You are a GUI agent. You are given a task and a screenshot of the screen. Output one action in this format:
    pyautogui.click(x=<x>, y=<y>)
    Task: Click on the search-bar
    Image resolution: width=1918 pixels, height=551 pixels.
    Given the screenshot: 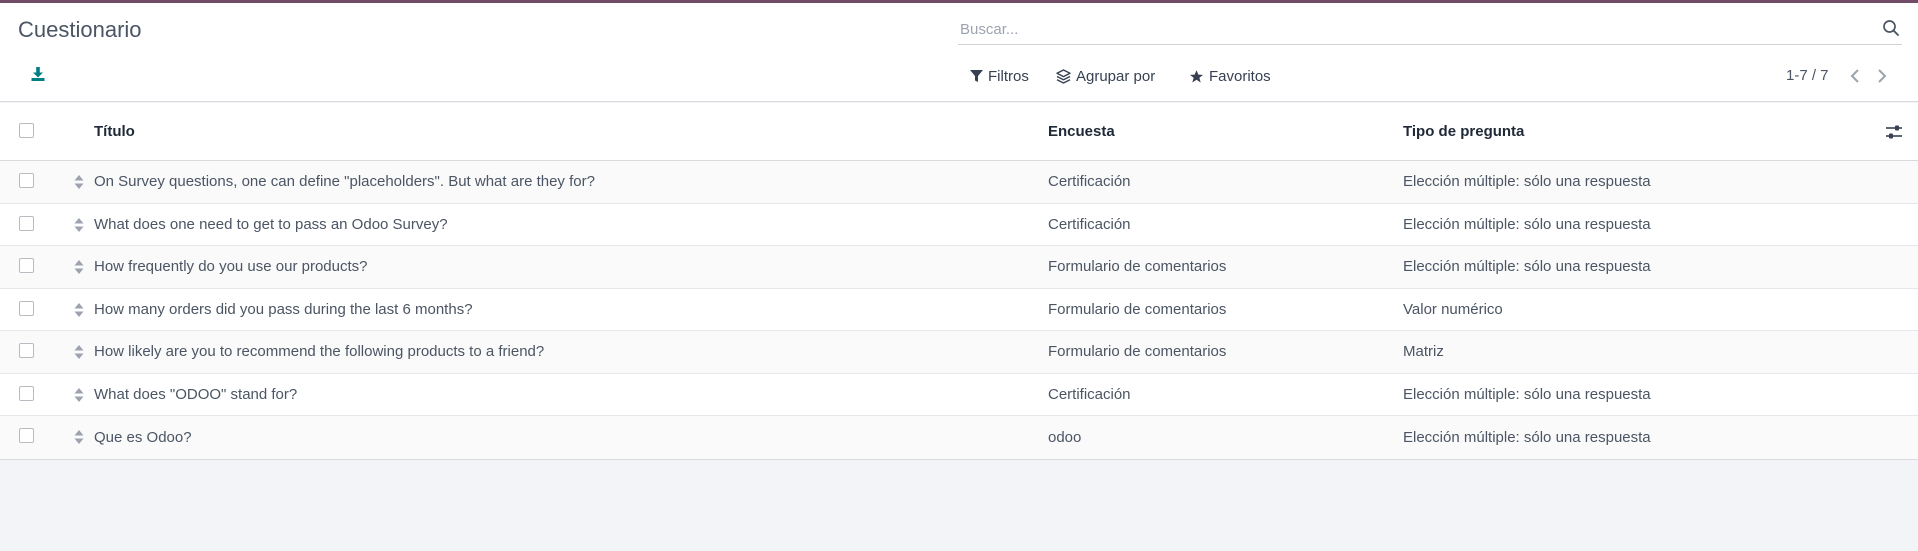 What is the action you would take?
    pyautogui.click(x=1430, y=30)
    